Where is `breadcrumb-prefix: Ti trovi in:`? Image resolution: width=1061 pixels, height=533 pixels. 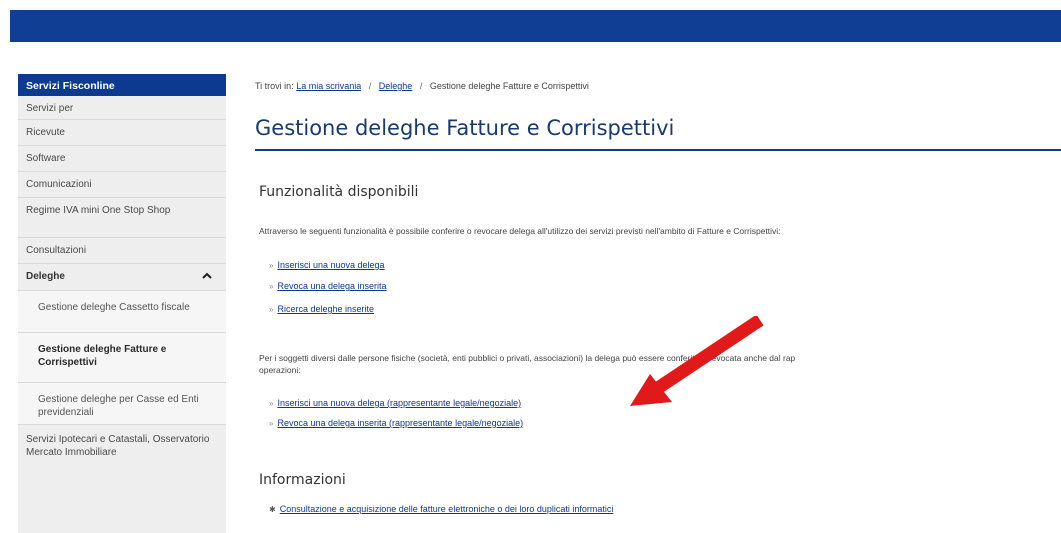
breadcrumb-prefix: Ti trovi in: is located at coordinates (274, 86).